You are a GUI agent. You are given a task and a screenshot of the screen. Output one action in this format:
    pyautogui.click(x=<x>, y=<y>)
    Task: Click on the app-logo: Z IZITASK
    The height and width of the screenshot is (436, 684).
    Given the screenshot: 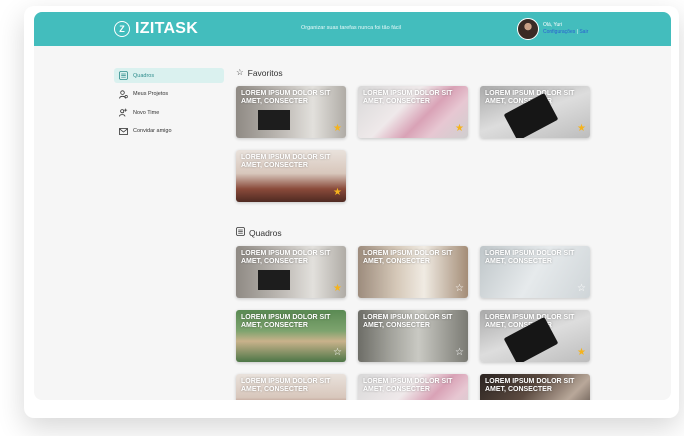 What is the action you would take?
    pyautogui.click(x=156, y=29)
    